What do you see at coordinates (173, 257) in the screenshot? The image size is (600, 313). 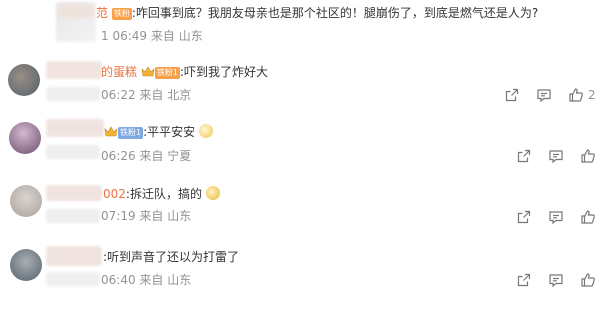 I see `comment-text: 听到声音了还以为打雷了` at bounding box center [173, 257].